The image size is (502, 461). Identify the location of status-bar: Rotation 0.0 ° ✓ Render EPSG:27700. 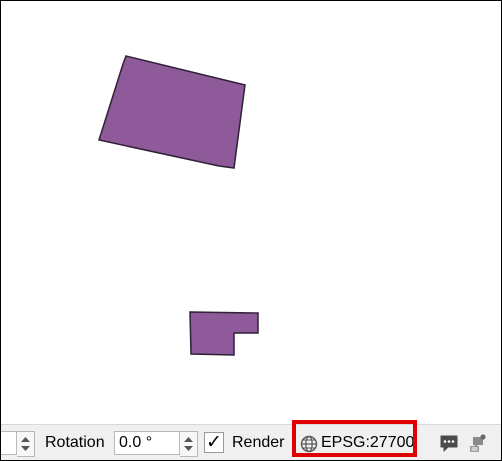
(251, 442).